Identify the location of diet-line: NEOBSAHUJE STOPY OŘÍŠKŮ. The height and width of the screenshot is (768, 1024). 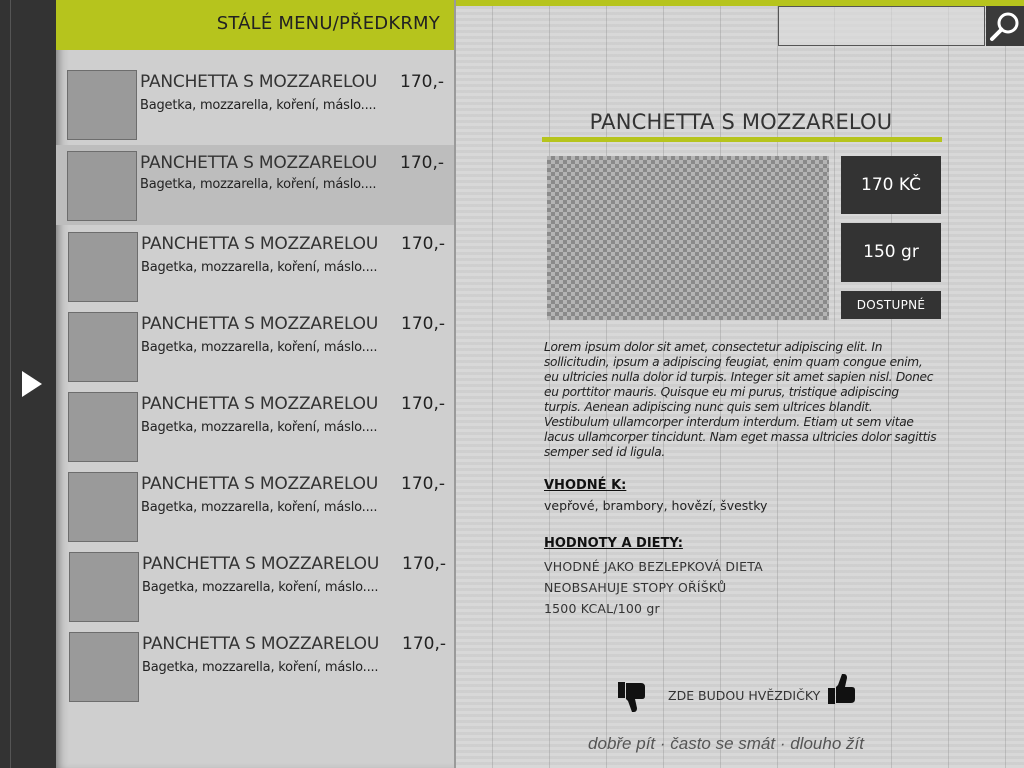
(635, 587).